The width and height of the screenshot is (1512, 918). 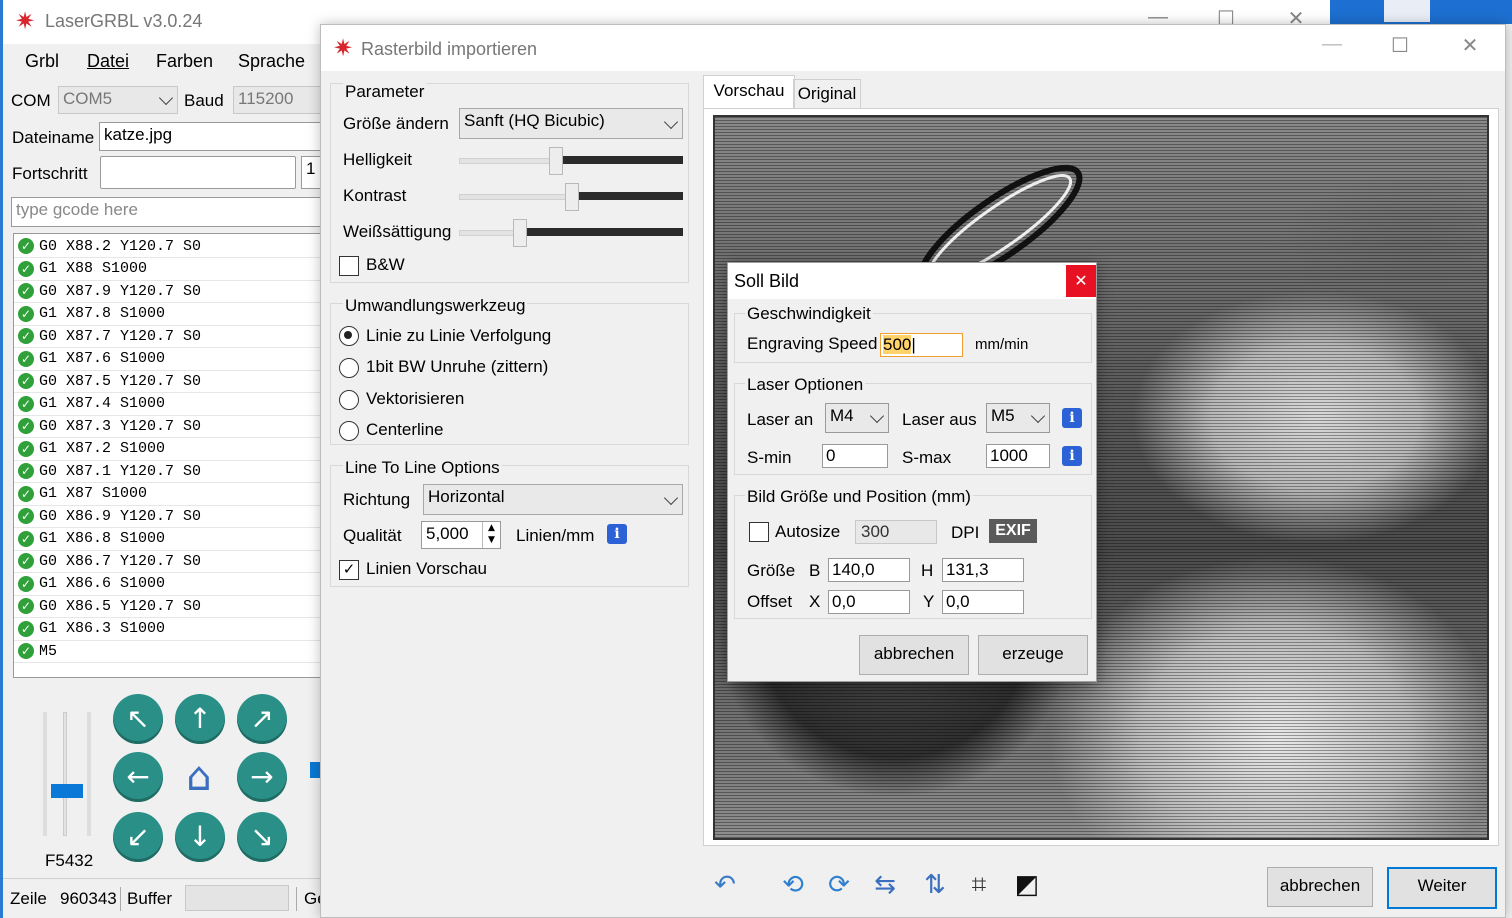 I want to click on tool-radio-vector, so click(x=349, y=400).